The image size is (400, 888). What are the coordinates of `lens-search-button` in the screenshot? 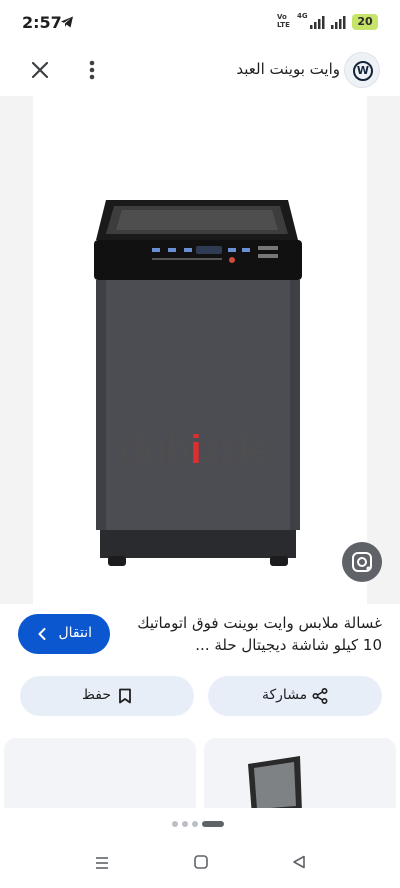 It's located at (362, 562).